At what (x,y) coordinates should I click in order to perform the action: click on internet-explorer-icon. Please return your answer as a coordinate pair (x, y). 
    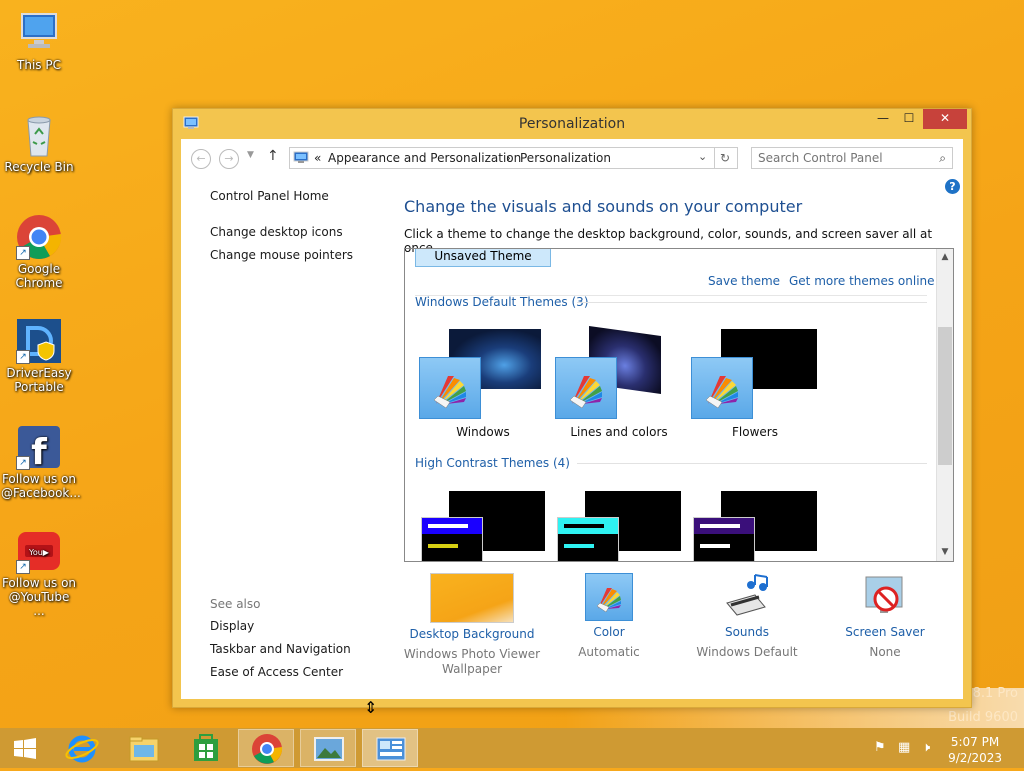
    Looking at the image, I should click on (82, 749).